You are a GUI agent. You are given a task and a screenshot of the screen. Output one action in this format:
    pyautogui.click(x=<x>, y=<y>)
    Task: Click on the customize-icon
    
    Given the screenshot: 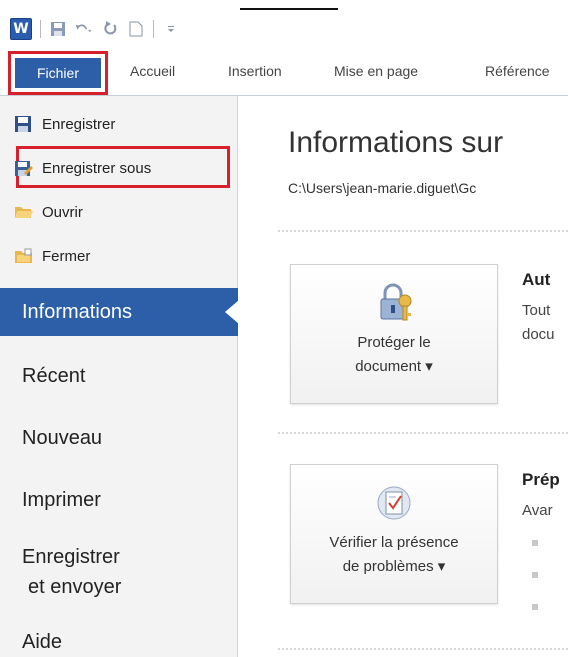 What is the action you would take?
    pyautogui.click(x=171, y=29)
    